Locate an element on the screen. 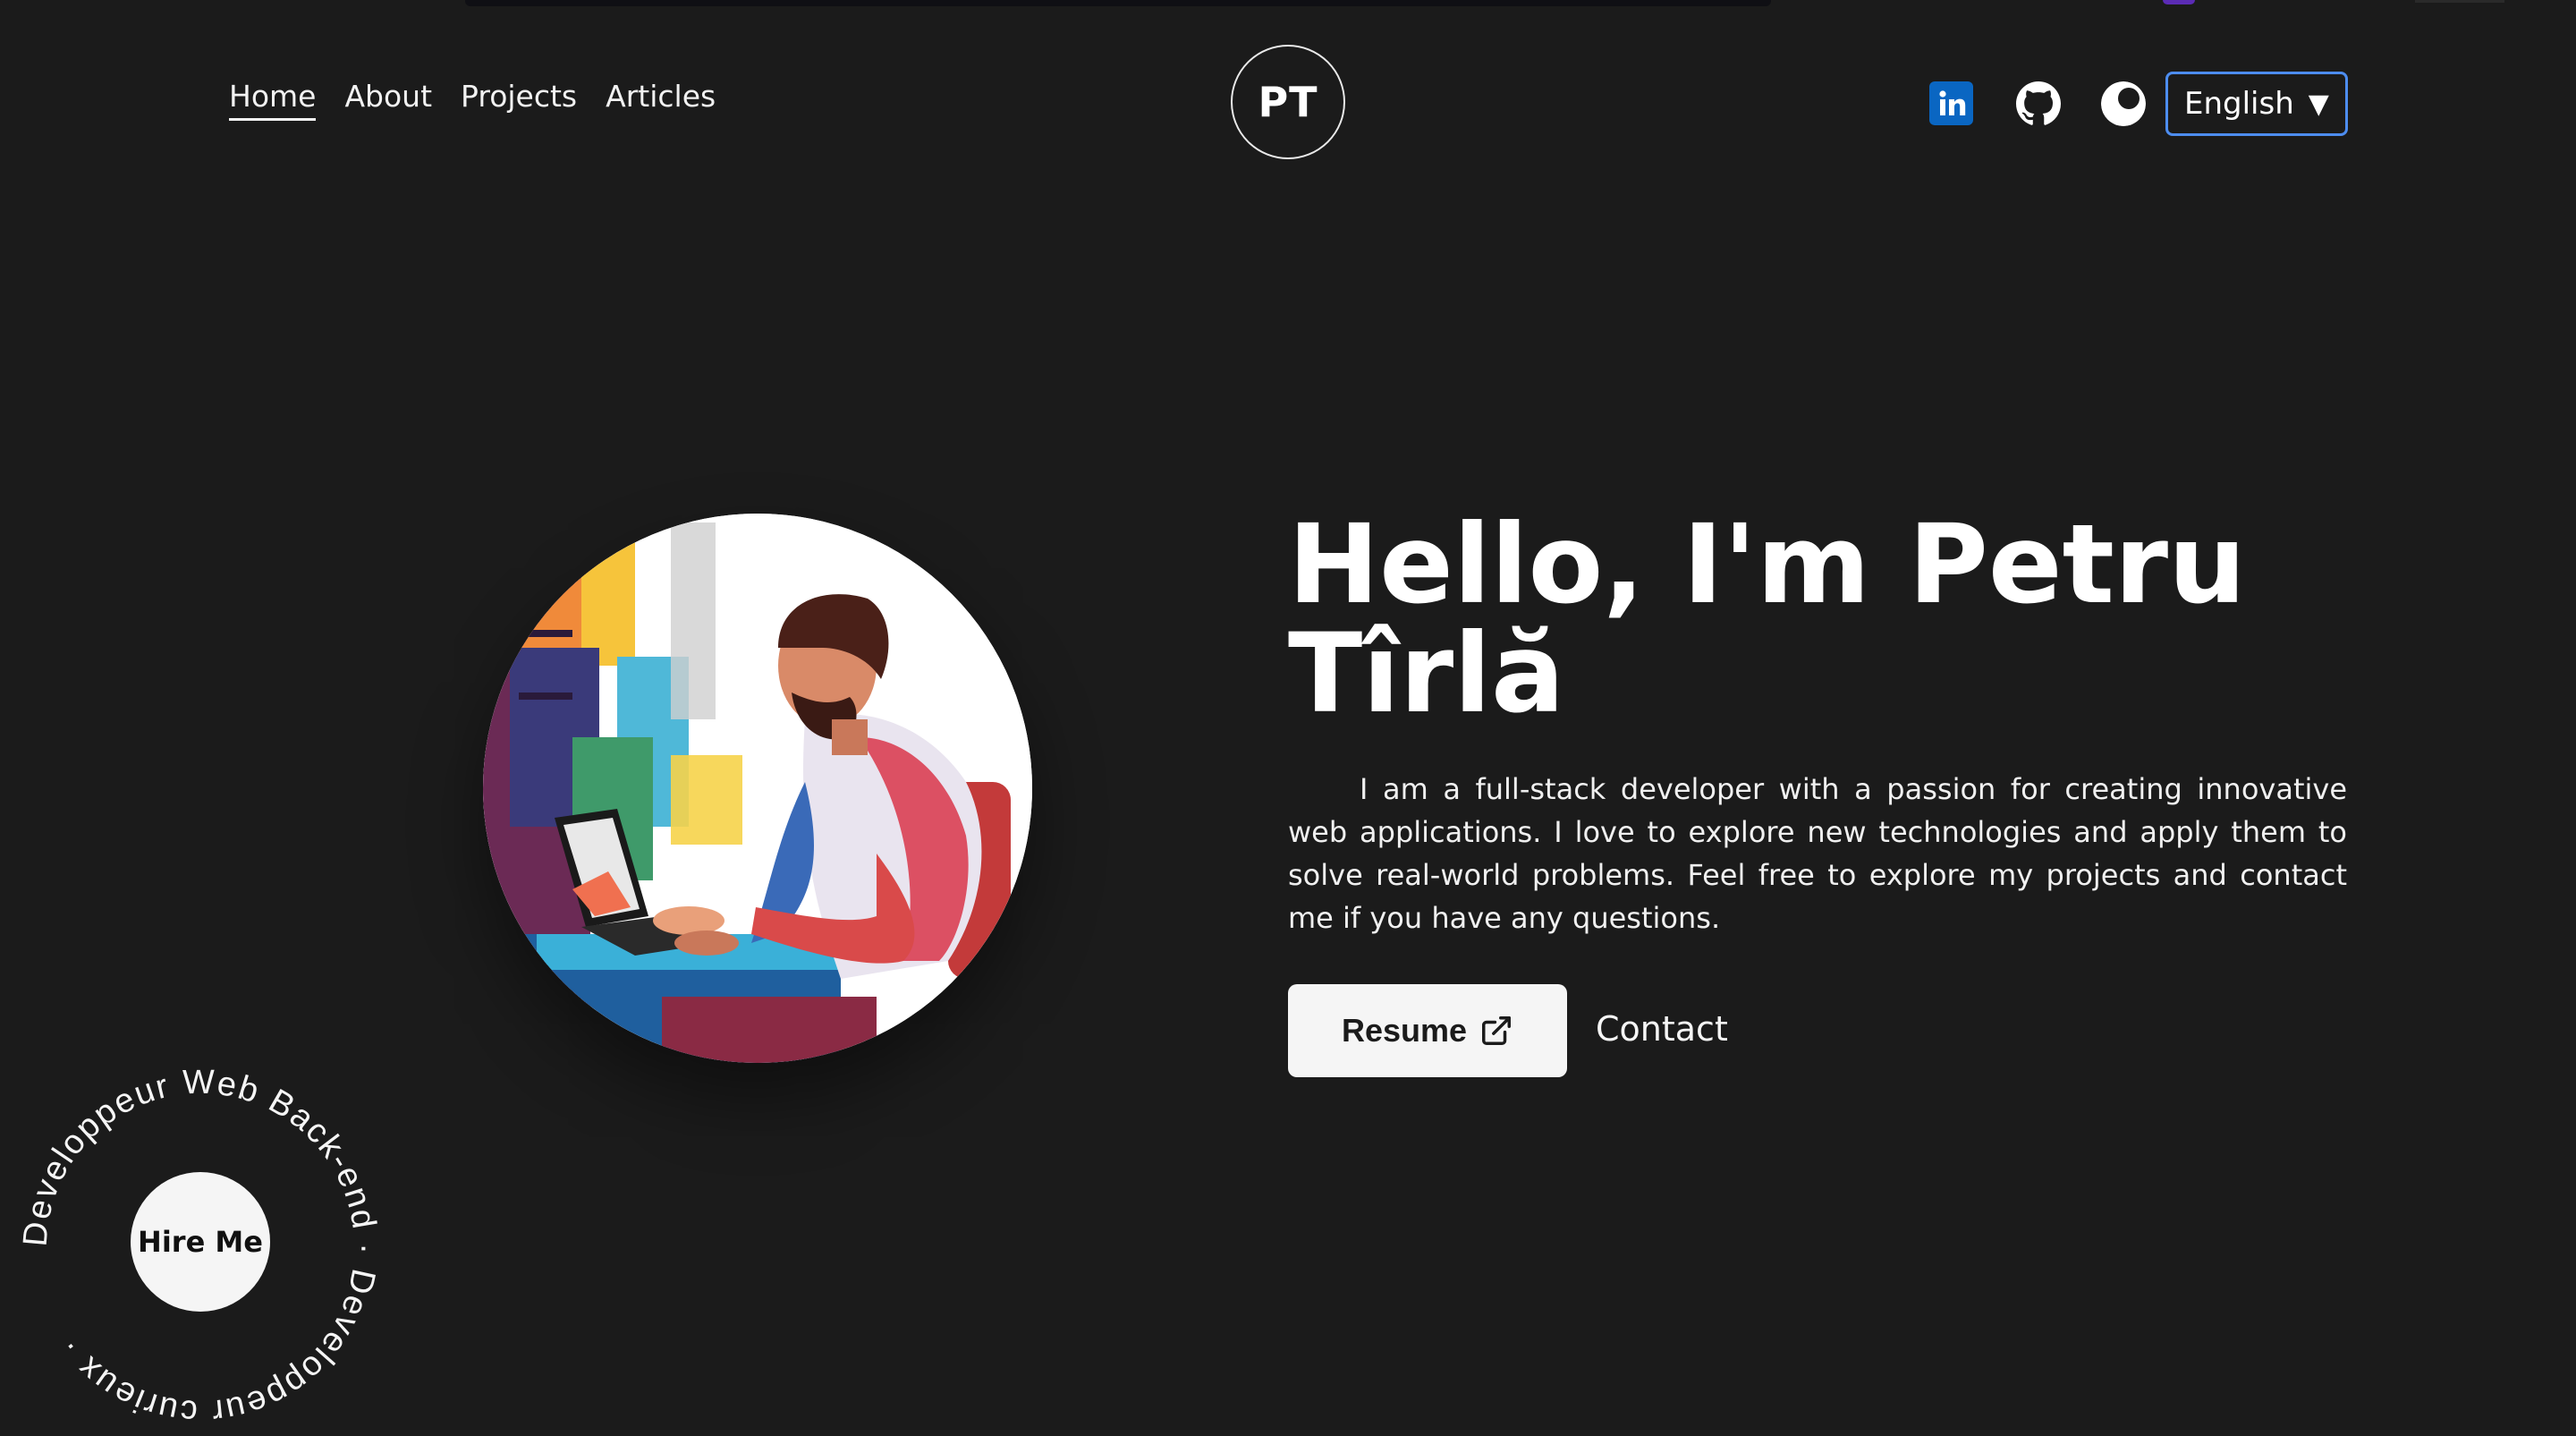  resume-button: Resume is located at coordinates (1427, 1030).